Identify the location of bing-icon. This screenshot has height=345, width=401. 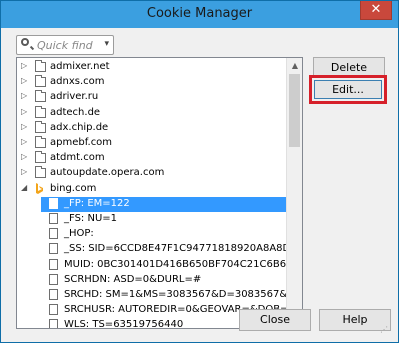
(39, 188).